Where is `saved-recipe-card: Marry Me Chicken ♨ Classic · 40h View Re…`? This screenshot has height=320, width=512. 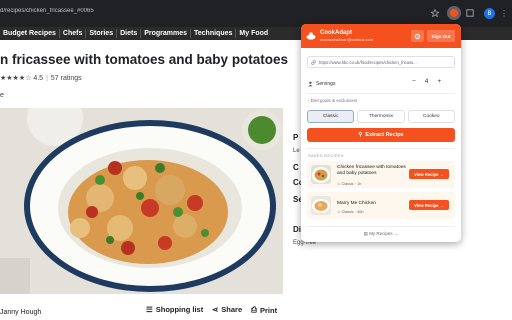 saved-recipe-card: Marry Me Chicken ♨ Classic · 40h View Re… is located at coordinates (381, 205).